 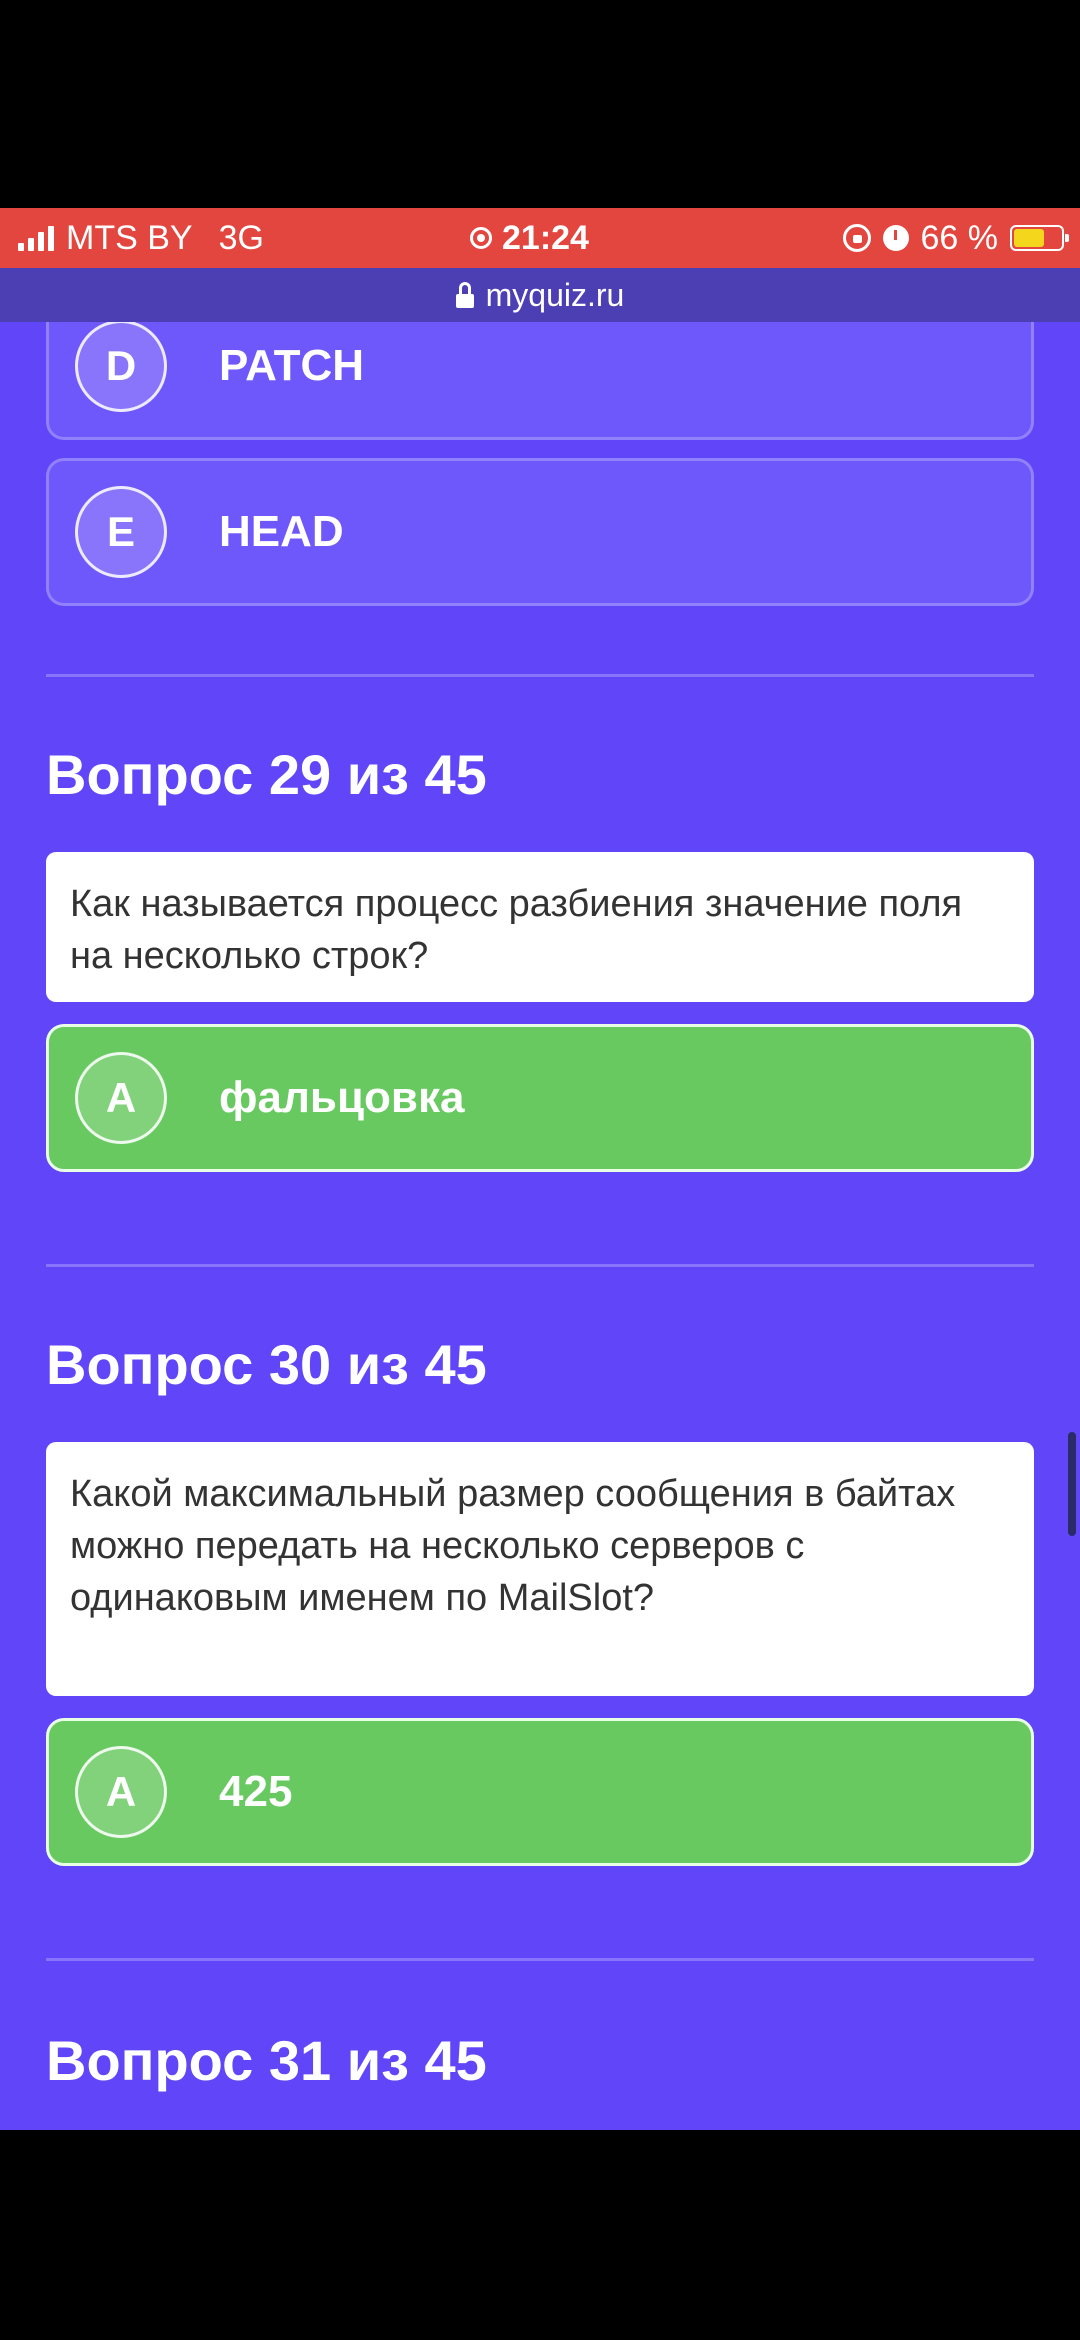 I want to click on padlock-icon, so click(x=464, y=295).